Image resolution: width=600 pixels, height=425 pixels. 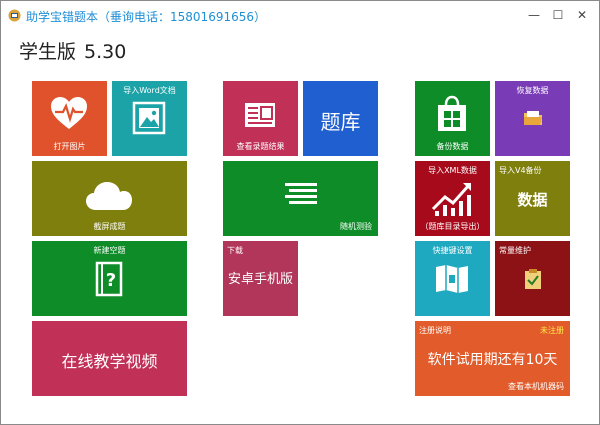 What do you see at coordinates (182, 17) in the screenshot?
I see `phone-number: （垂询电话：15801691656）` at bounding box center [182, 17].